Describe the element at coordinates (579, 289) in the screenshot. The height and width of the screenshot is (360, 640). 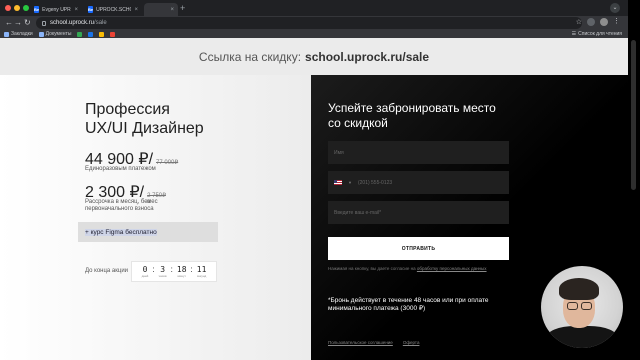
I see `presenter-hair` at that location.